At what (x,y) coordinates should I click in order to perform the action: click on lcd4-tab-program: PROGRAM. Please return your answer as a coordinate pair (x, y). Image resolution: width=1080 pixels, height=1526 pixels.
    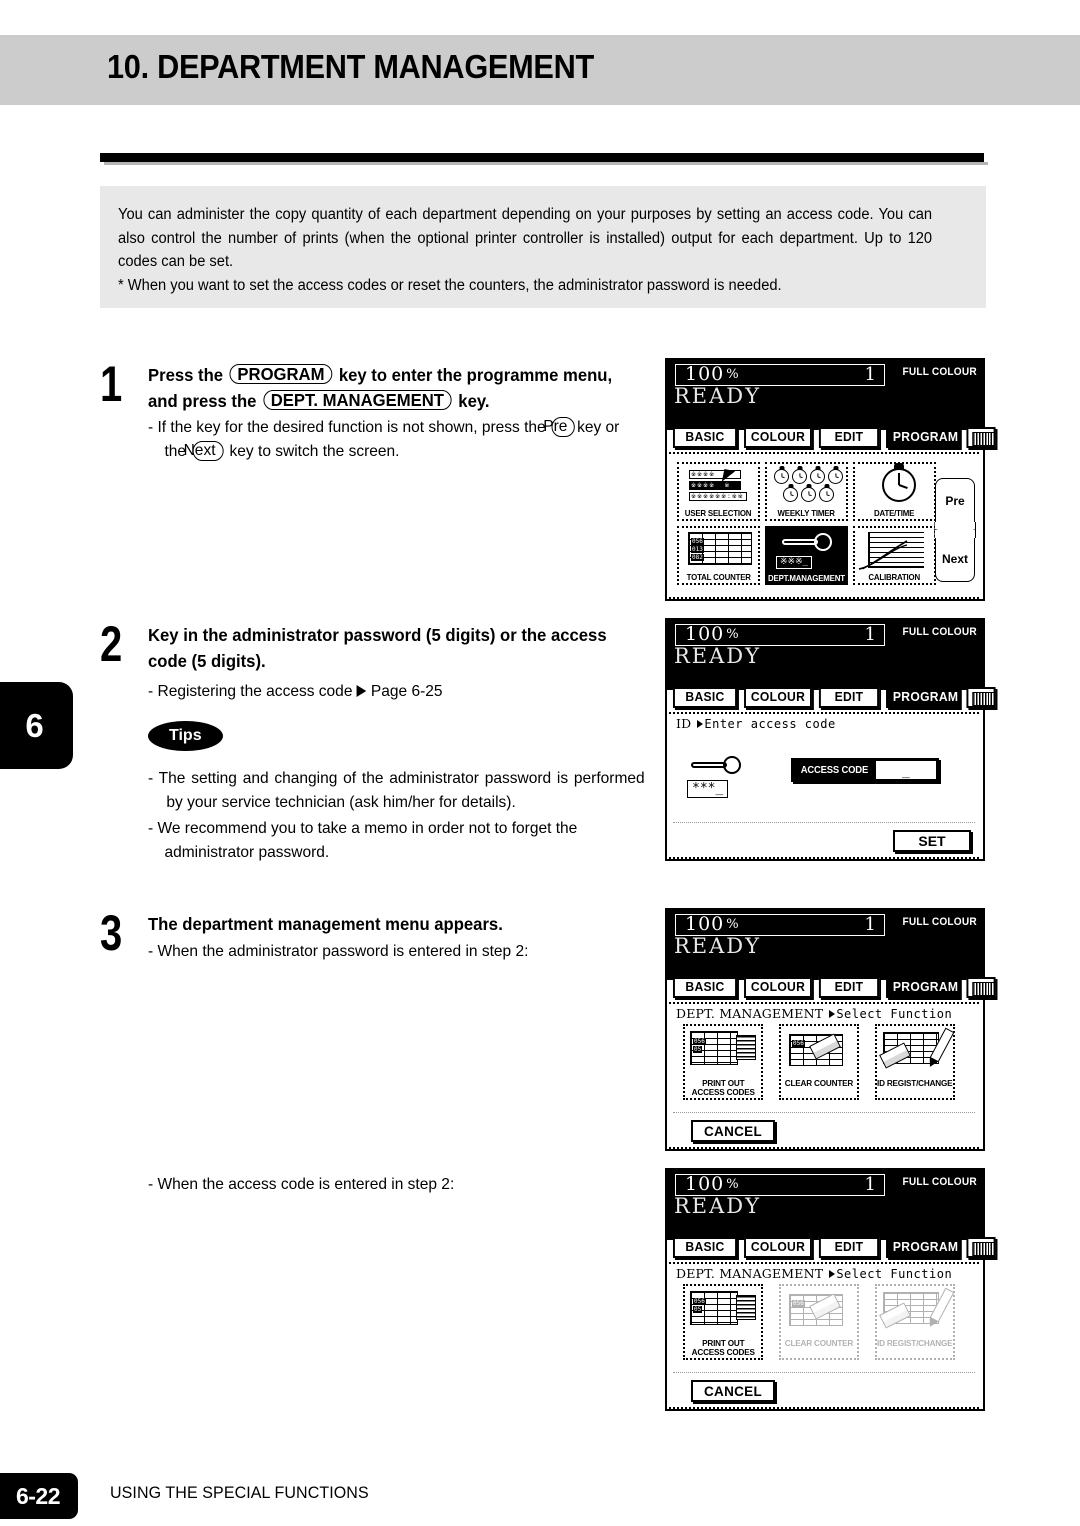
    Looking at the image, I should click on (923, 1247).